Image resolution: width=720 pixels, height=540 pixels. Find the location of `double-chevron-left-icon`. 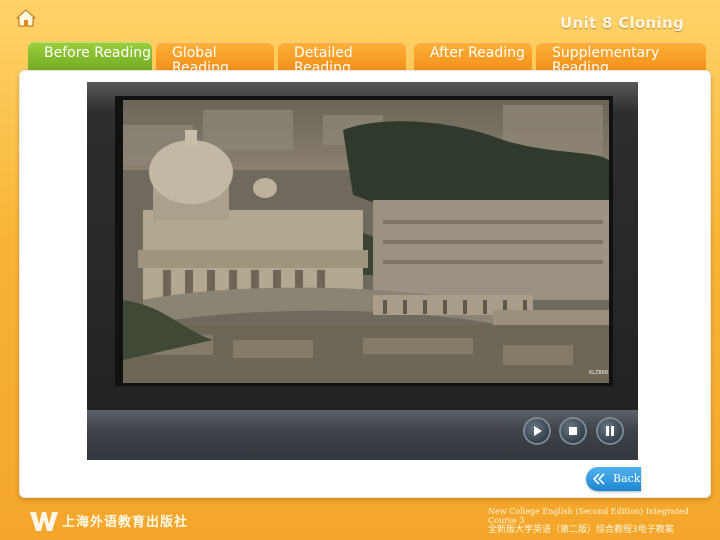

double-chevron-left-icon is located at coordinates (598, 479).